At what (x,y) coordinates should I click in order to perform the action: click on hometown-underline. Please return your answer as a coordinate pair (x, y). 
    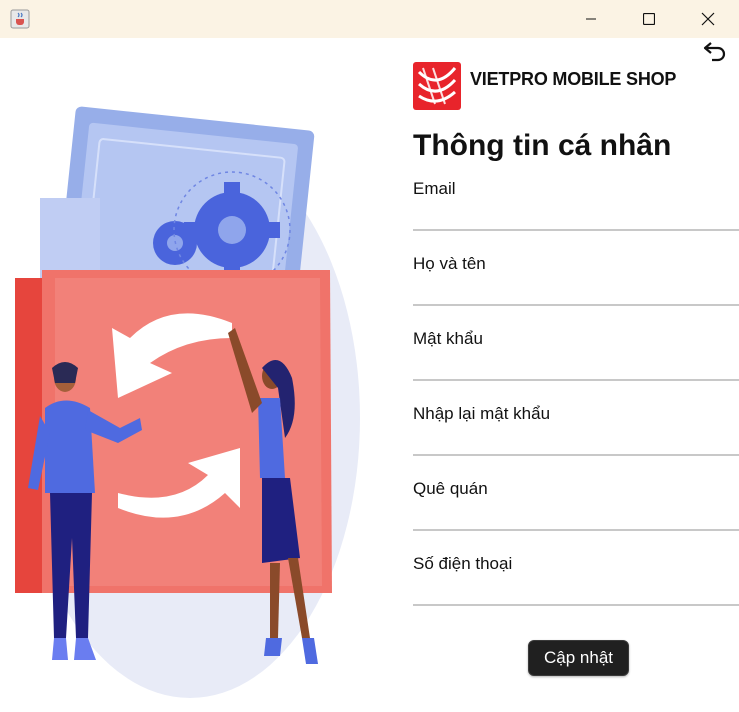
    Looking at the image, I should click on (576, 530).